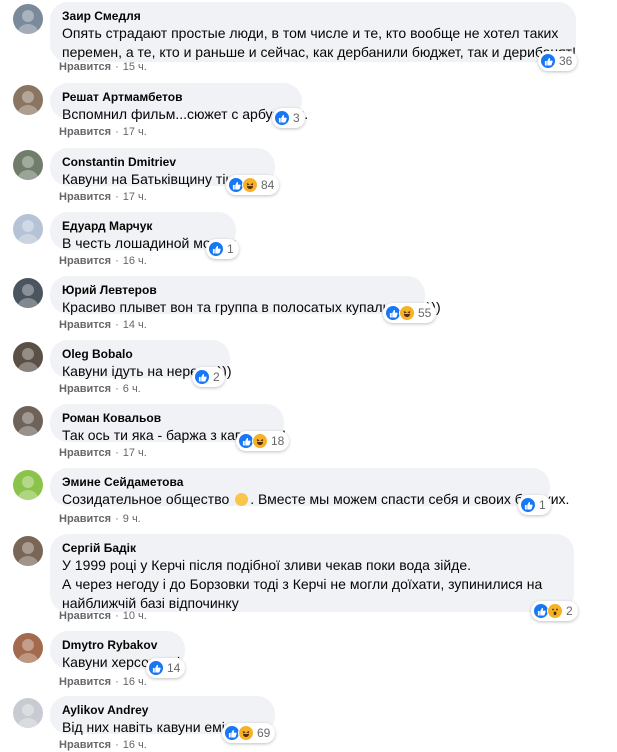 The height and width of the screenshot is (752, 617). I want to click on reaction-count: 14, so click(174, 668).